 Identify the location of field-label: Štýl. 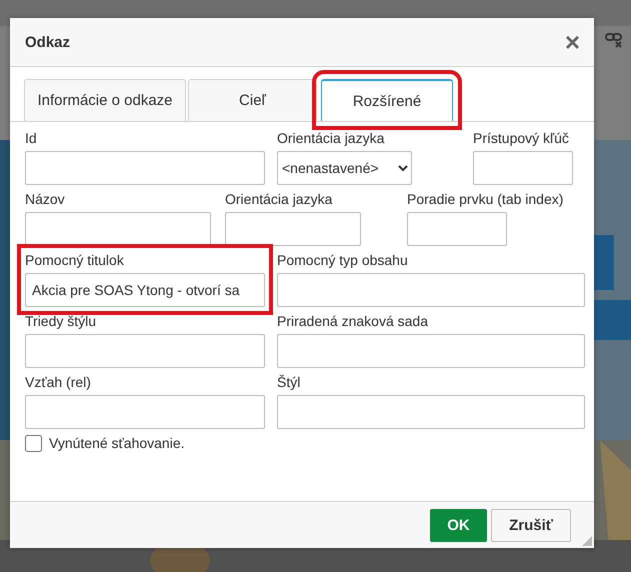
(288, 382).